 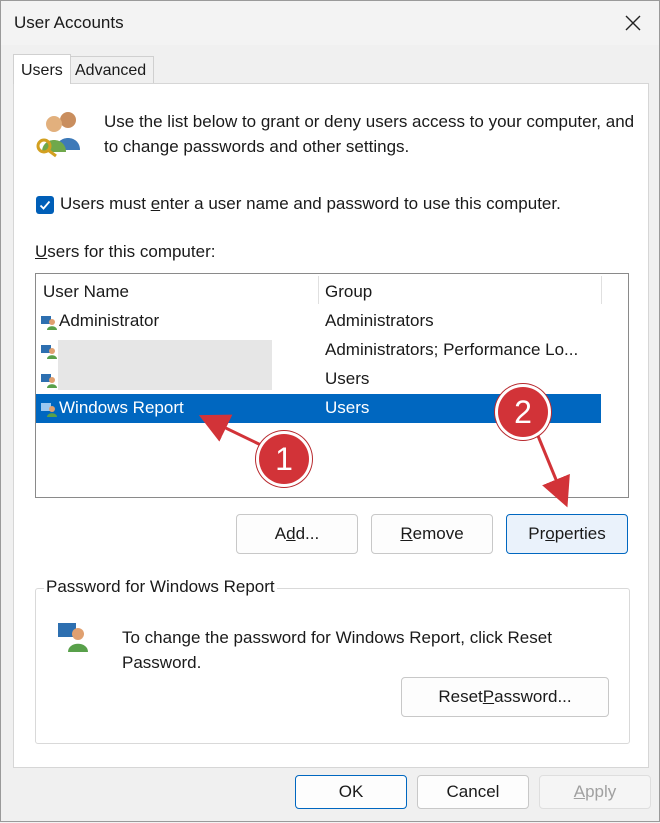 I want to click on tab-users: Users, so click(x=42, y=69).